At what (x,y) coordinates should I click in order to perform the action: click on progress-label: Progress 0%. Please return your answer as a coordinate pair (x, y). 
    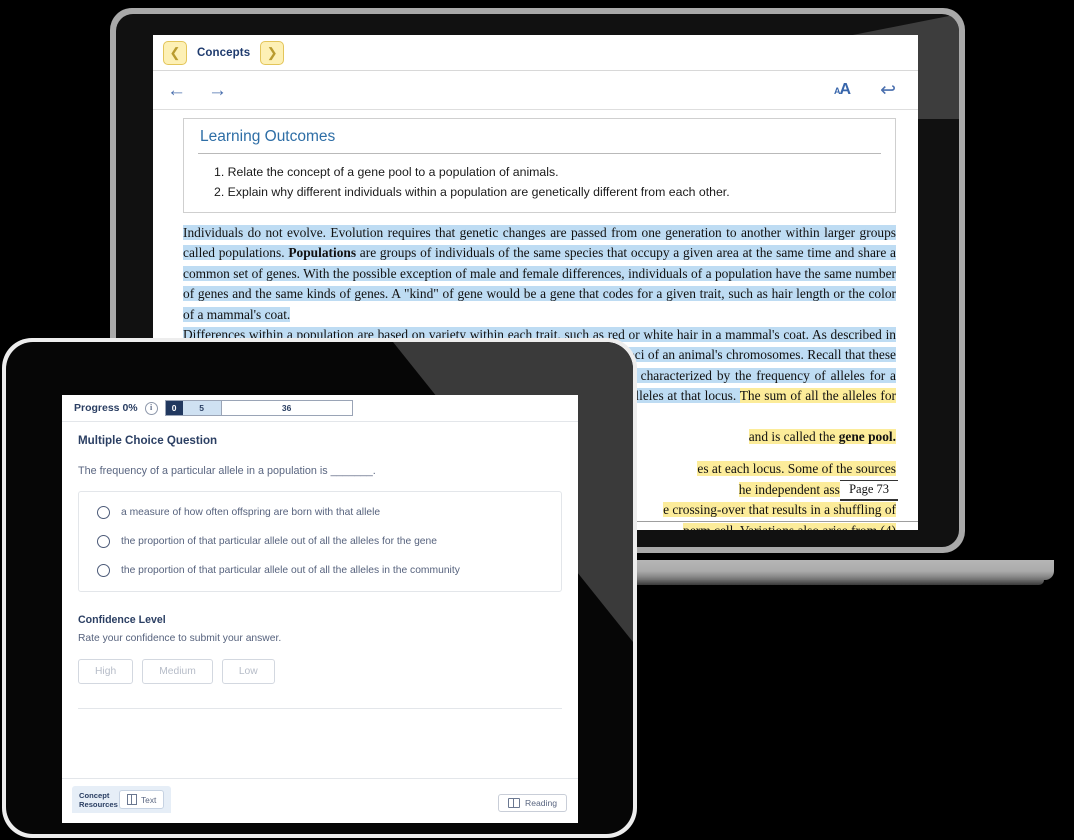
    Looking at the image, I should click on (106, 408).